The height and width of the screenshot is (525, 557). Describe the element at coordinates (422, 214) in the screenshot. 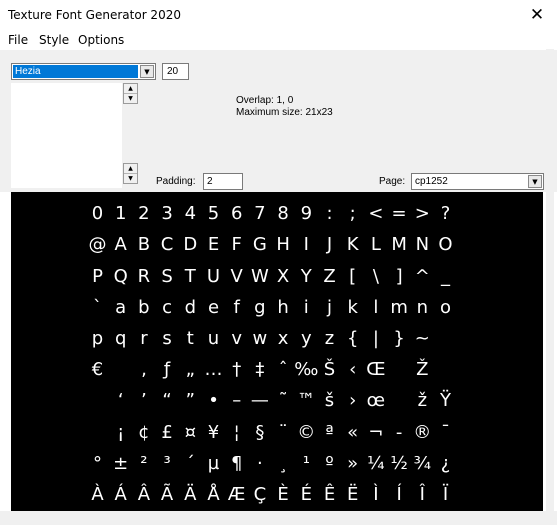

I see `glyph-cell: >` at that location.